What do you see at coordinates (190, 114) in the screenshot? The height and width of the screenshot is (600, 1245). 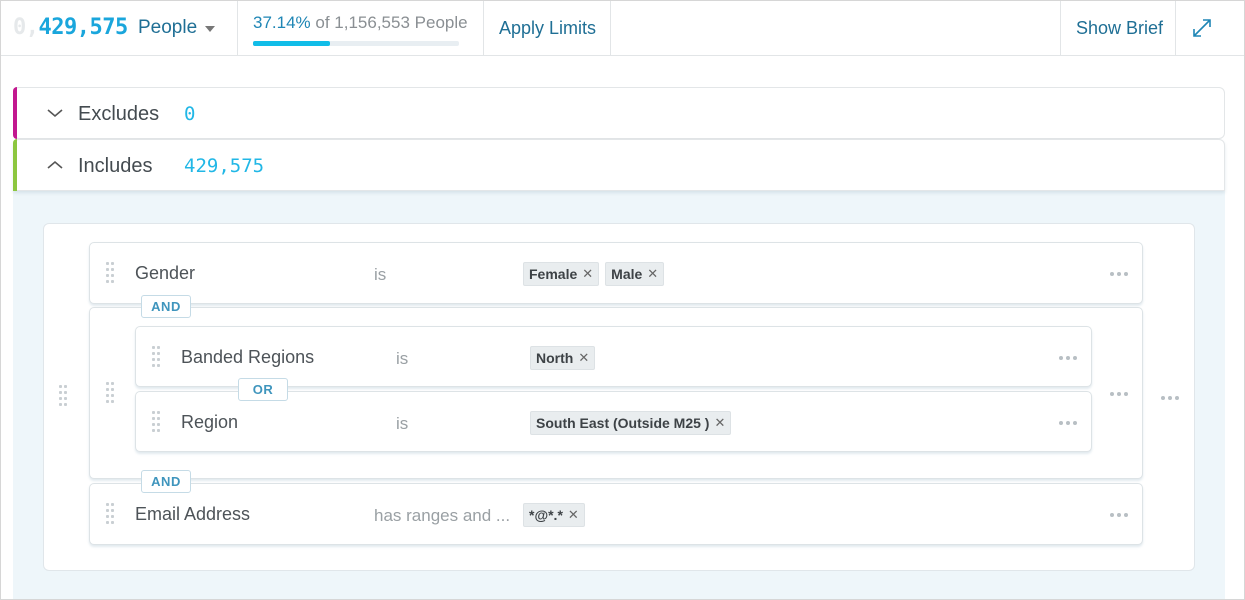 I see `excludes-count: 0` at bounding box center [190, 114].